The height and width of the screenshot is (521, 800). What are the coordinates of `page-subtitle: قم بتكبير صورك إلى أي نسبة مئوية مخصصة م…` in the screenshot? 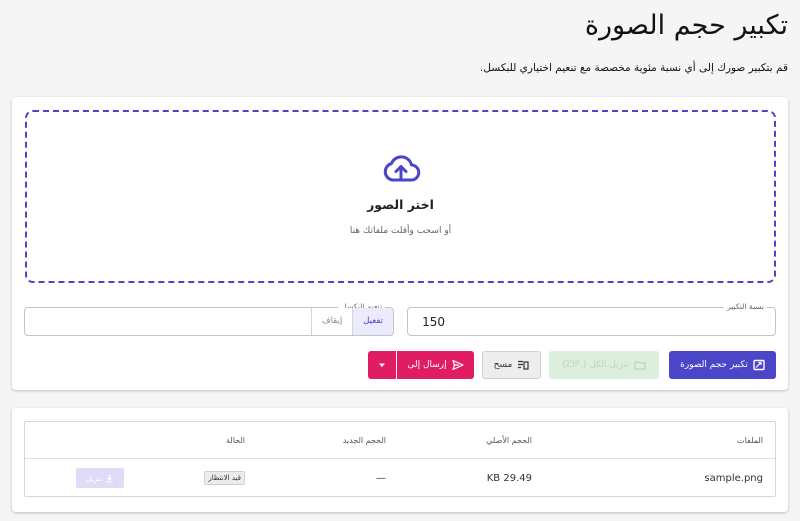 It's located at (634, 68).